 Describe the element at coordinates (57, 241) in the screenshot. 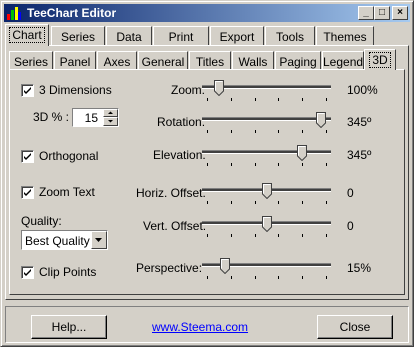

I see `quality-value: Best Quality` at that location.